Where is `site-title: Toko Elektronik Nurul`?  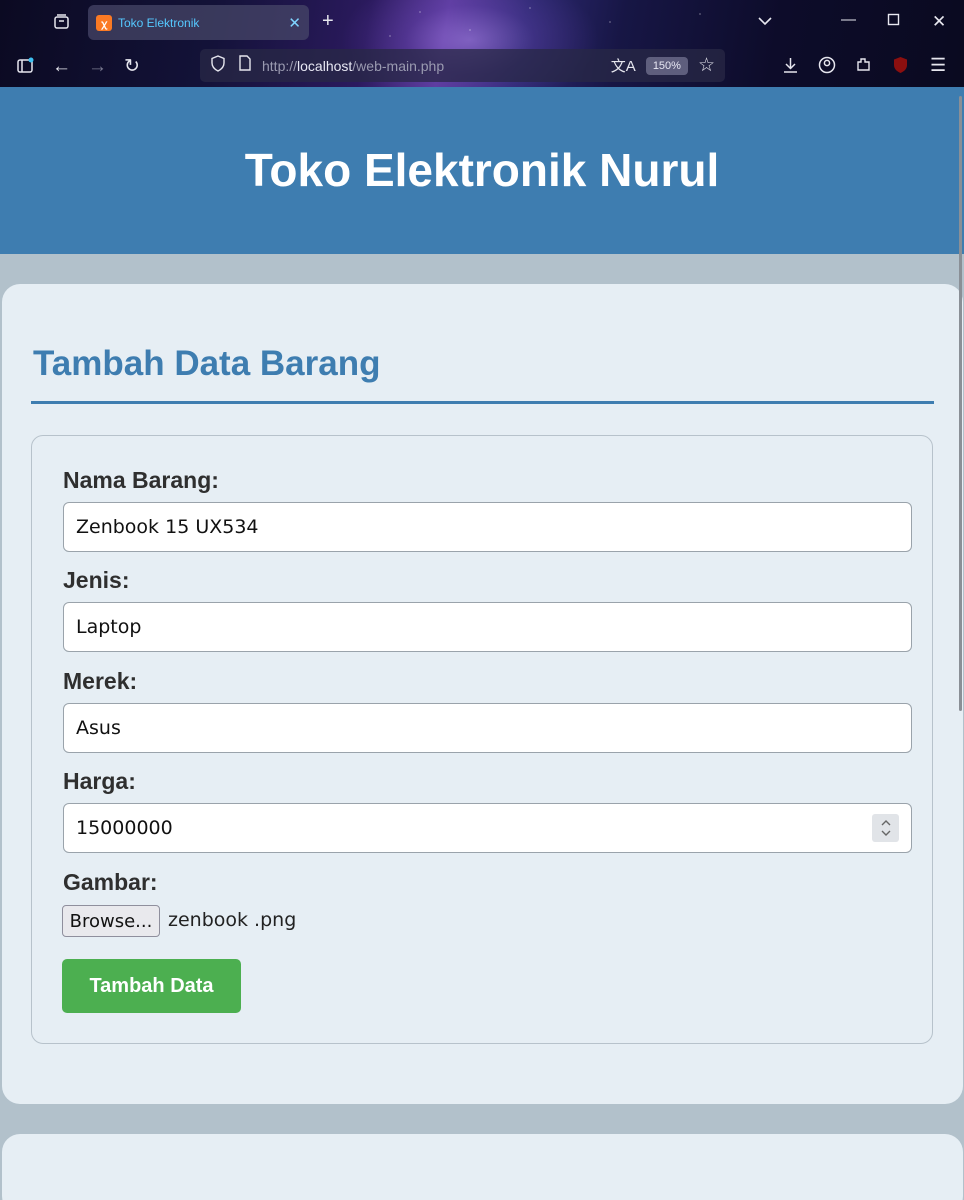
site-title: Toko Elektronik Nurul is located at coordinates (482, 169).